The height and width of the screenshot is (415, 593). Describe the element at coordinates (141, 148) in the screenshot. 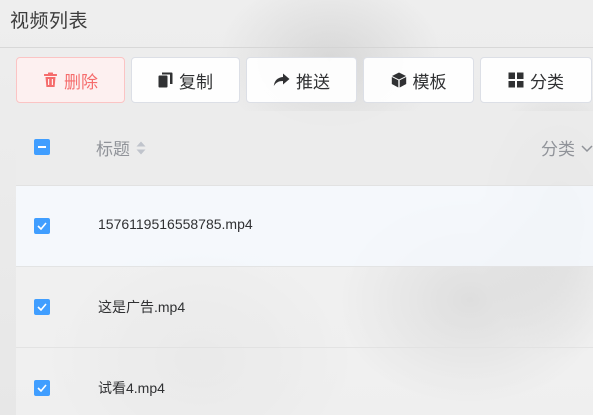

I see `sort-caret-icon` at that location.